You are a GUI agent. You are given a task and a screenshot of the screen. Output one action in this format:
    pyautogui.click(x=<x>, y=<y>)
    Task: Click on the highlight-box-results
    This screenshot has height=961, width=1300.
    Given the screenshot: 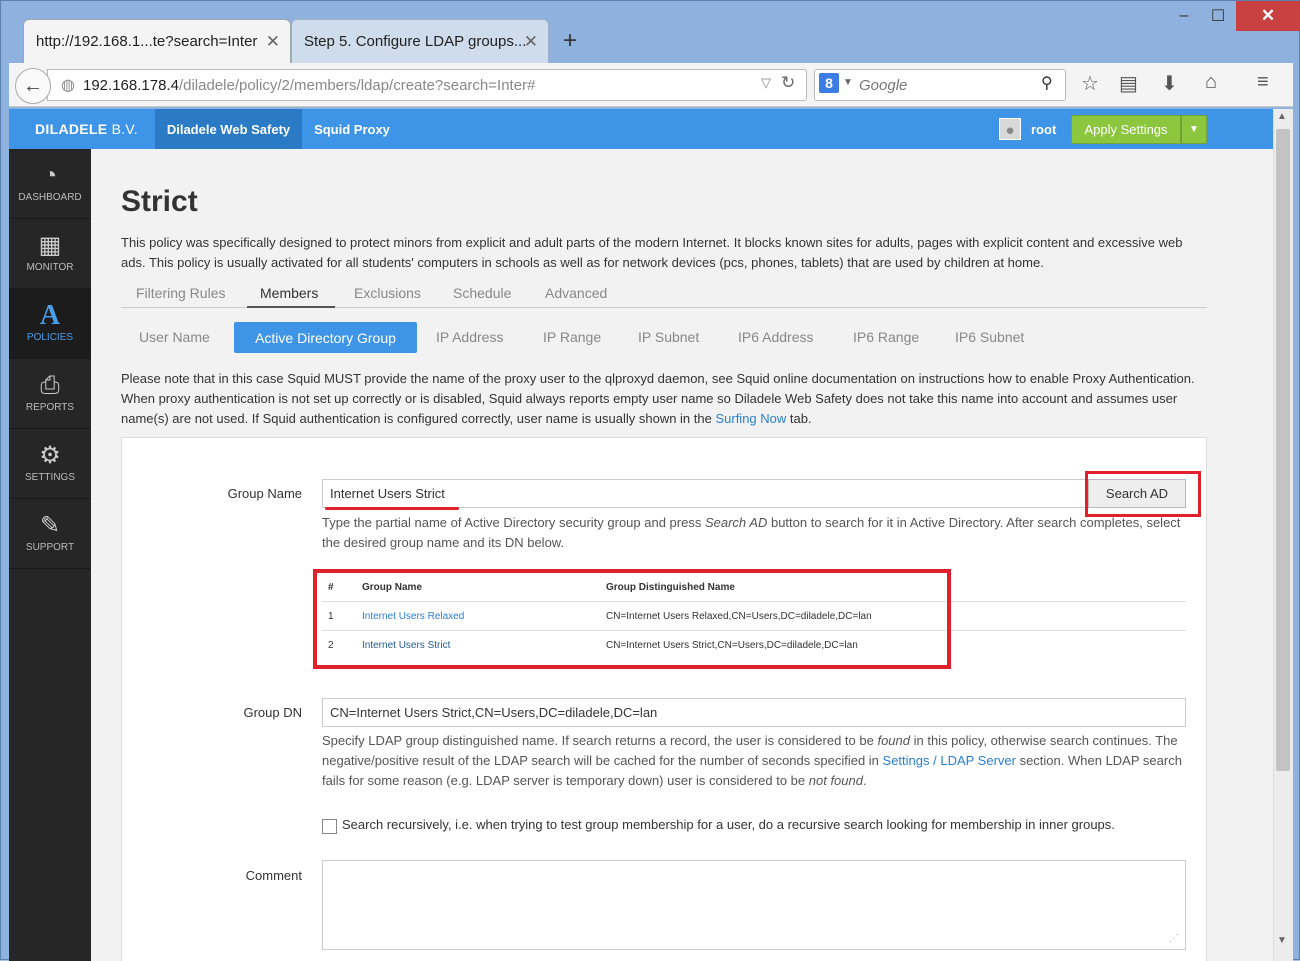 What is the action you would take?
    pyautogui.click(x=632, y=619)
    